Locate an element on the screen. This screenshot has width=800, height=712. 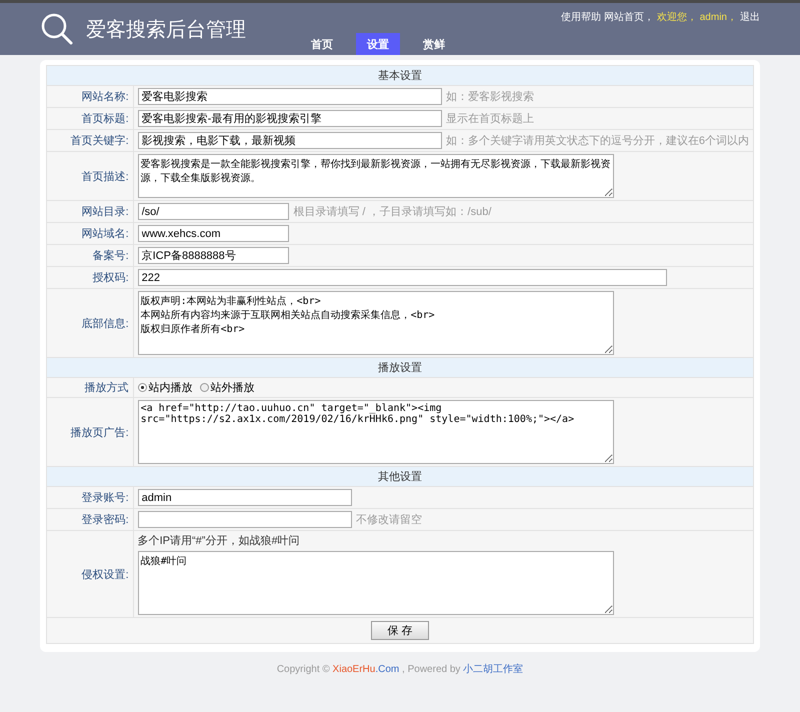
nav-tab: 首页 is located at coordinates (322, 44).